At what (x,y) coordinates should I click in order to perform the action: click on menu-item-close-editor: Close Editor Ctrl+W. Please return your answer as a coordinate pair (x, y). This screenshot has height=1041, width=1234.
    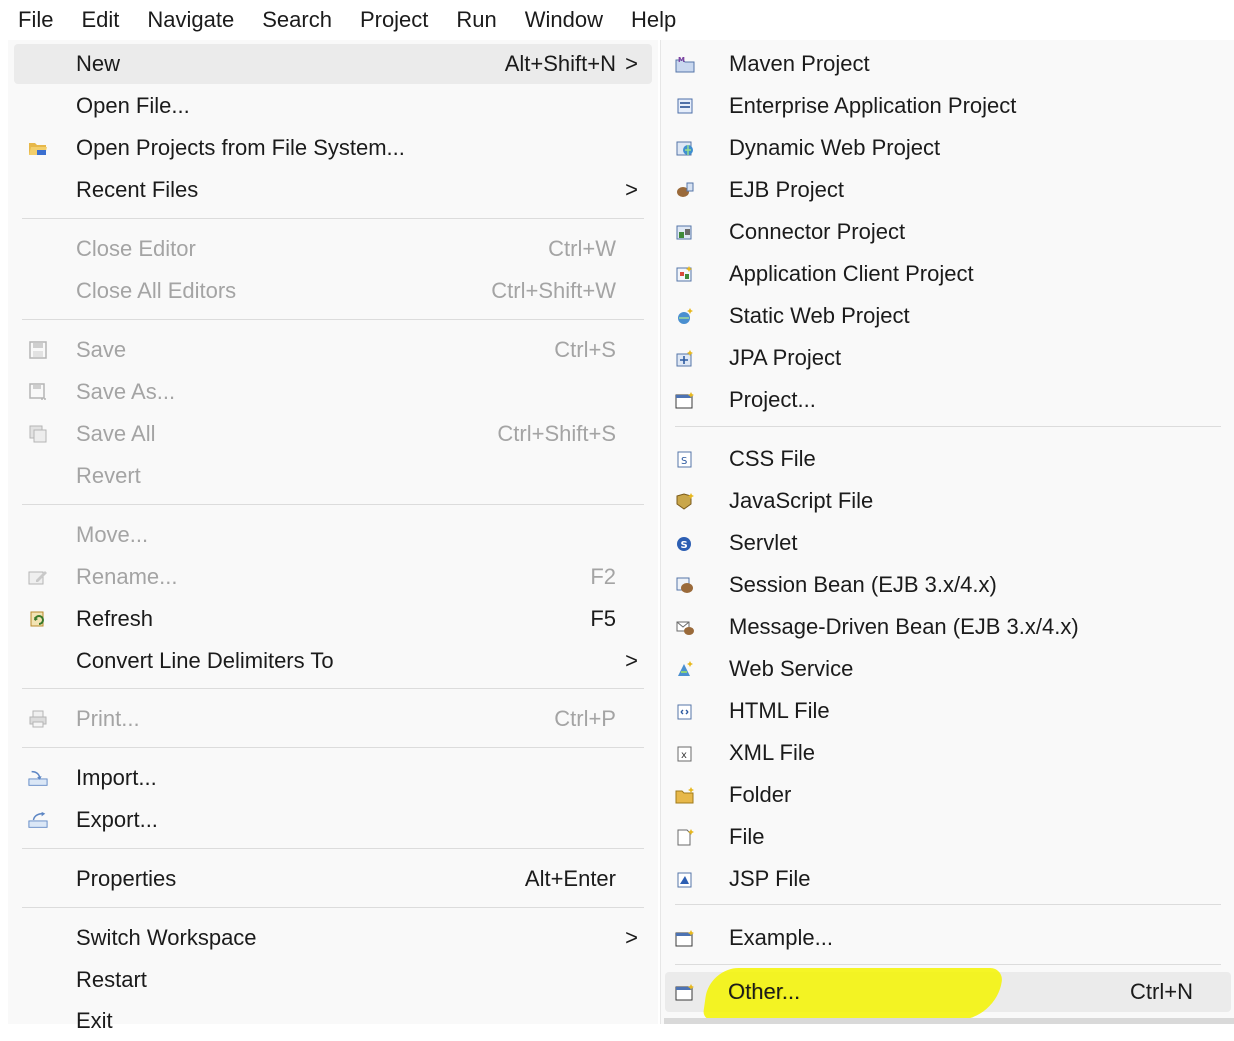
    Looking at the image, I should click on (333, 249).